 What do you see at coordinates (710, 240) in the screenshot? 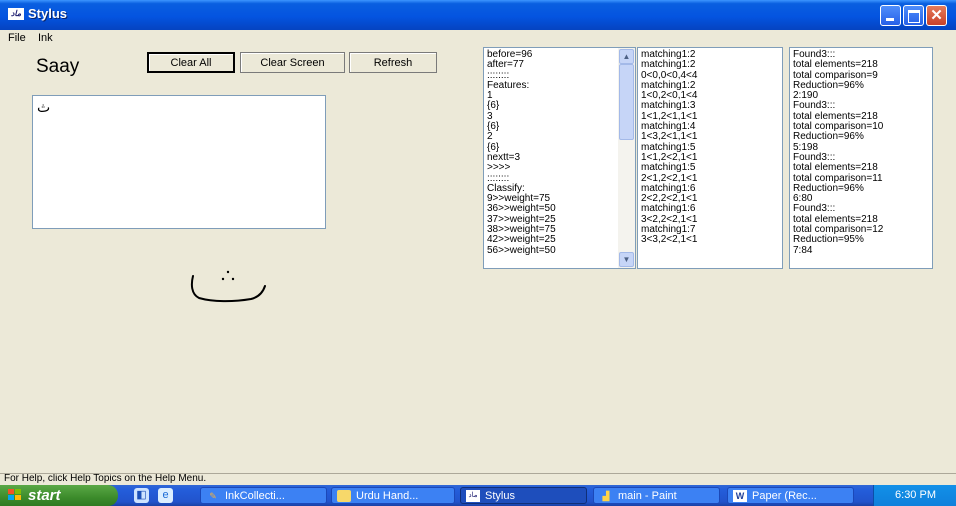
I see `list-item: 3<3,2<2,1<1` at bounding box center [710, 240].